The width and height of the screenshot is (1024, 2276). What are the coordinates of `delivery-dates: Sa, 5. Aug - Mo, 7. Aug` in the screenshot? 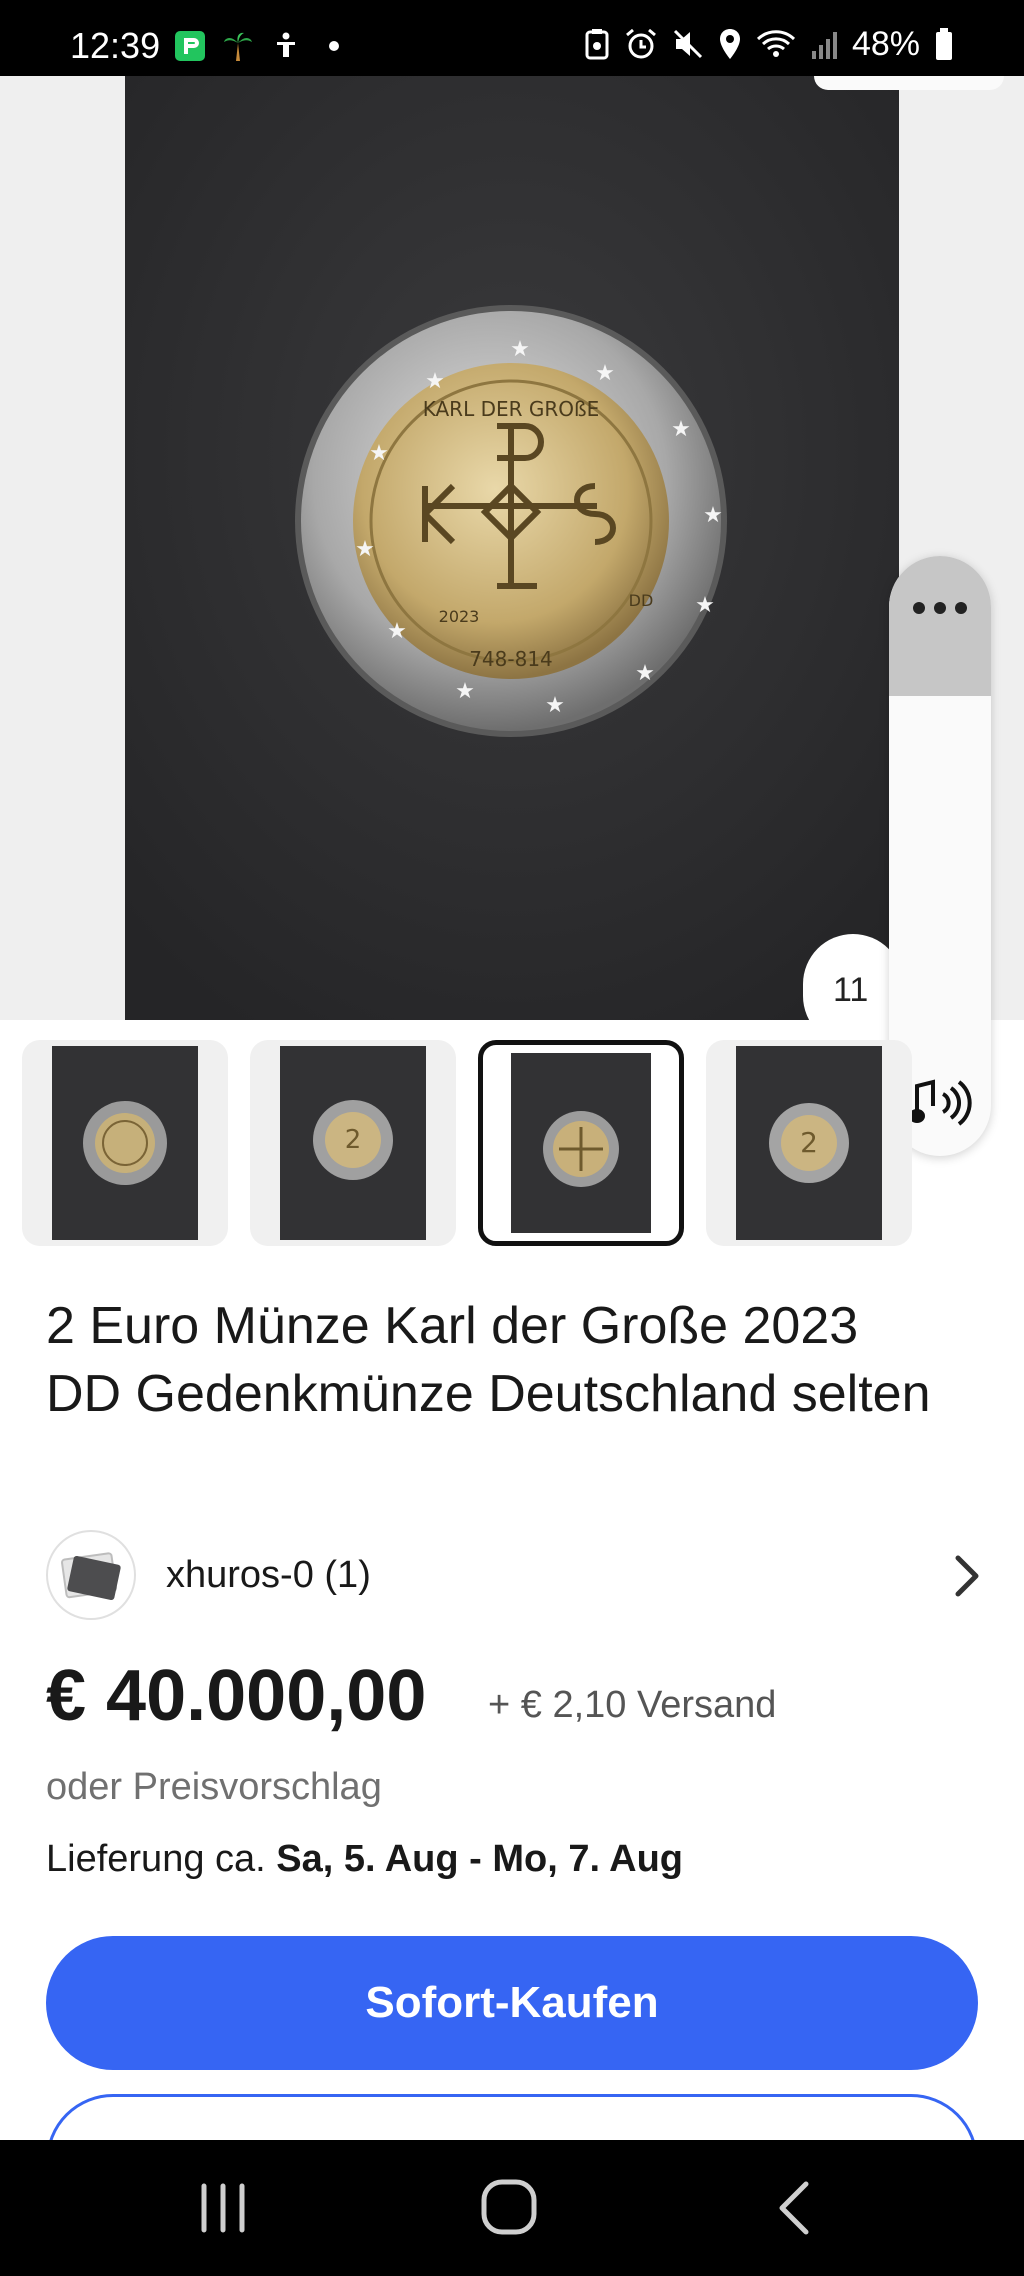 It's located at (480, 1859).